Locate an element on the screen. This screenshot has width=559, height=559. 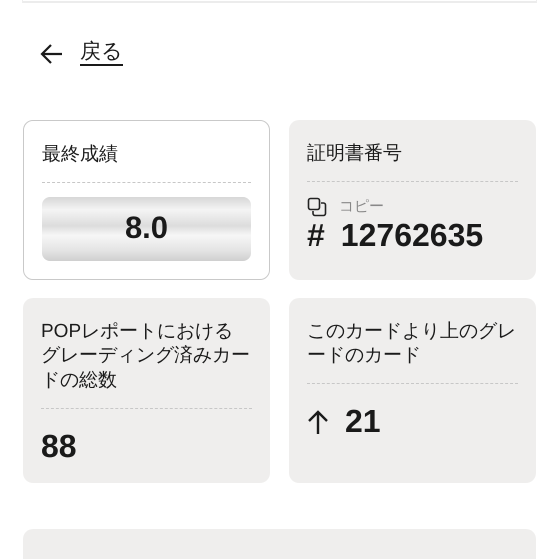
copy-icon is located at coordinates (317, 206).